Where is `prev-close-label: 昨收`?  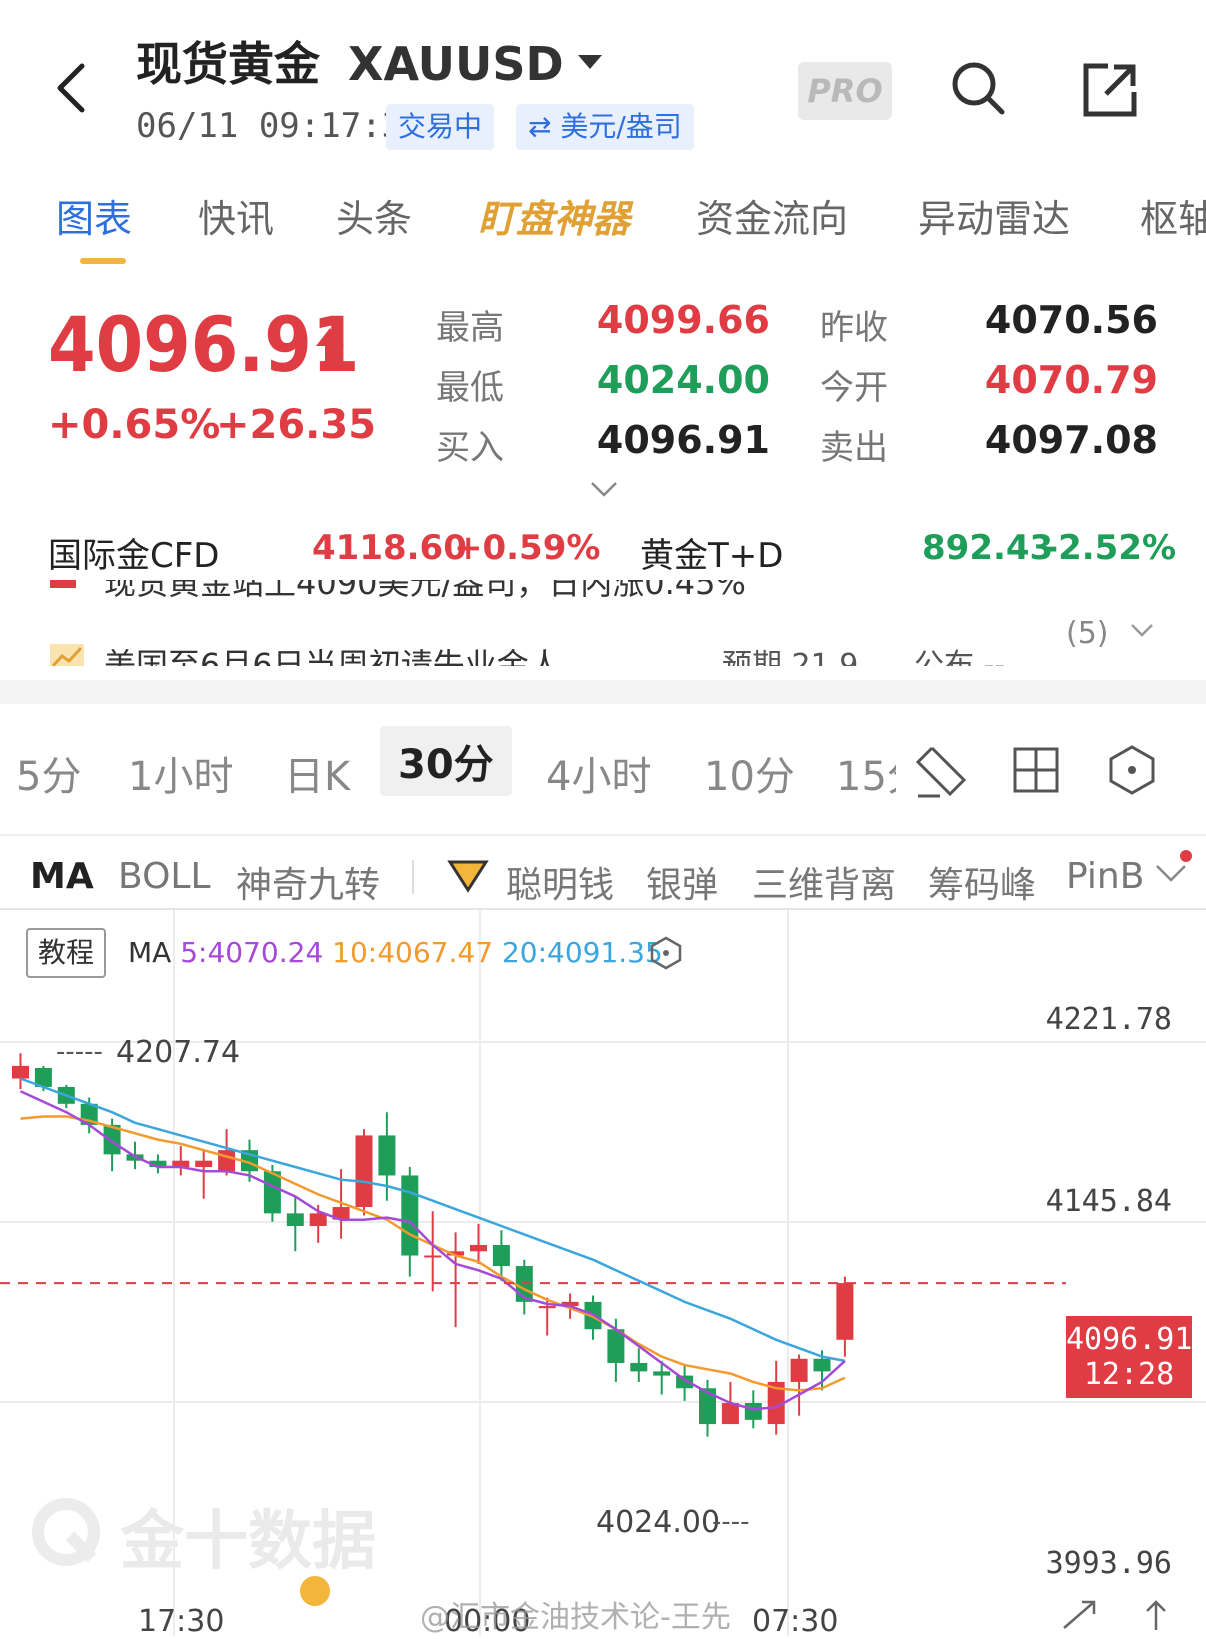
prev-close-label: 昨收 is located at coordinates (854, 328).